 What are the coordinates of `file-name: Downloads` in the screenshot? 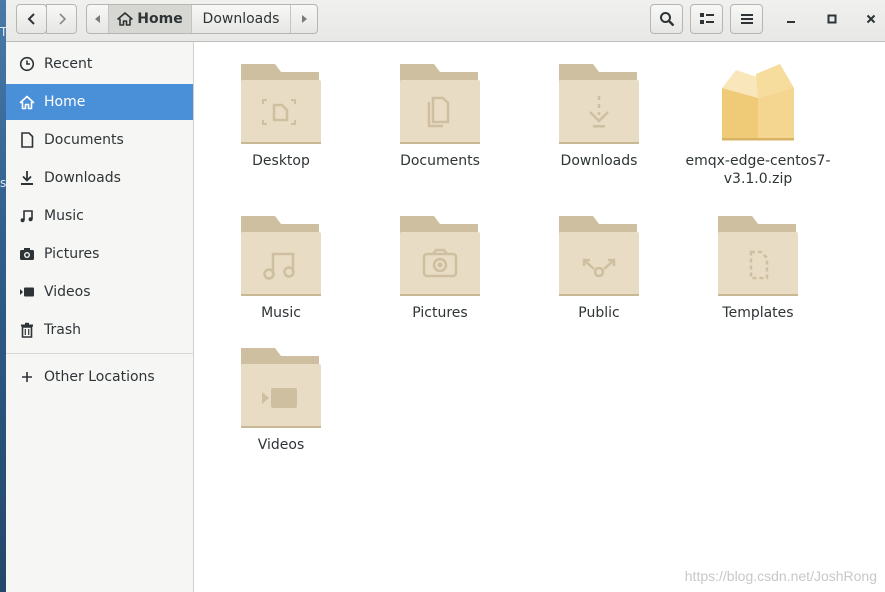 It's located at (599, 161).